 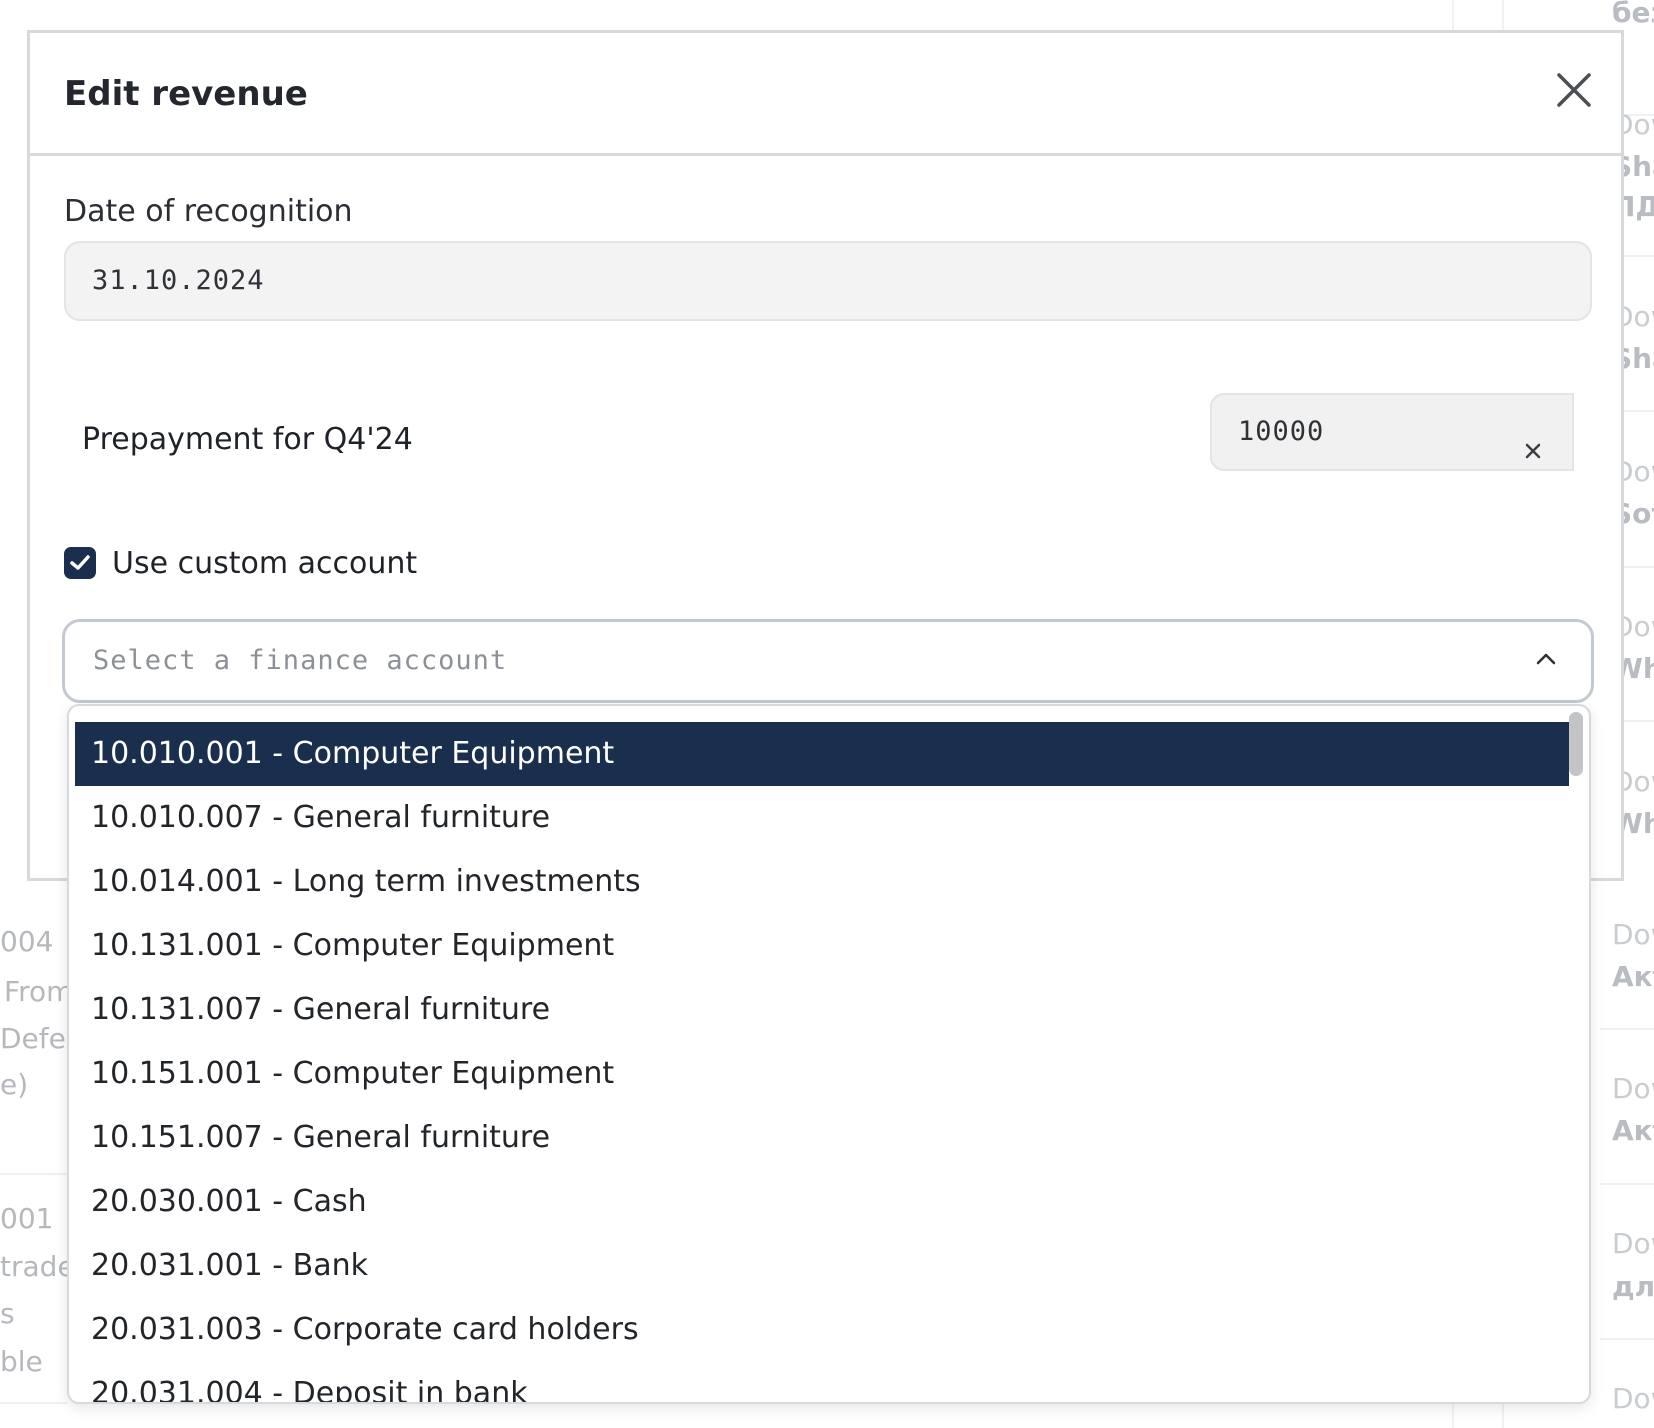 I want to click on use-custom-account-label: Use custom account, so click(x=264, y=564).